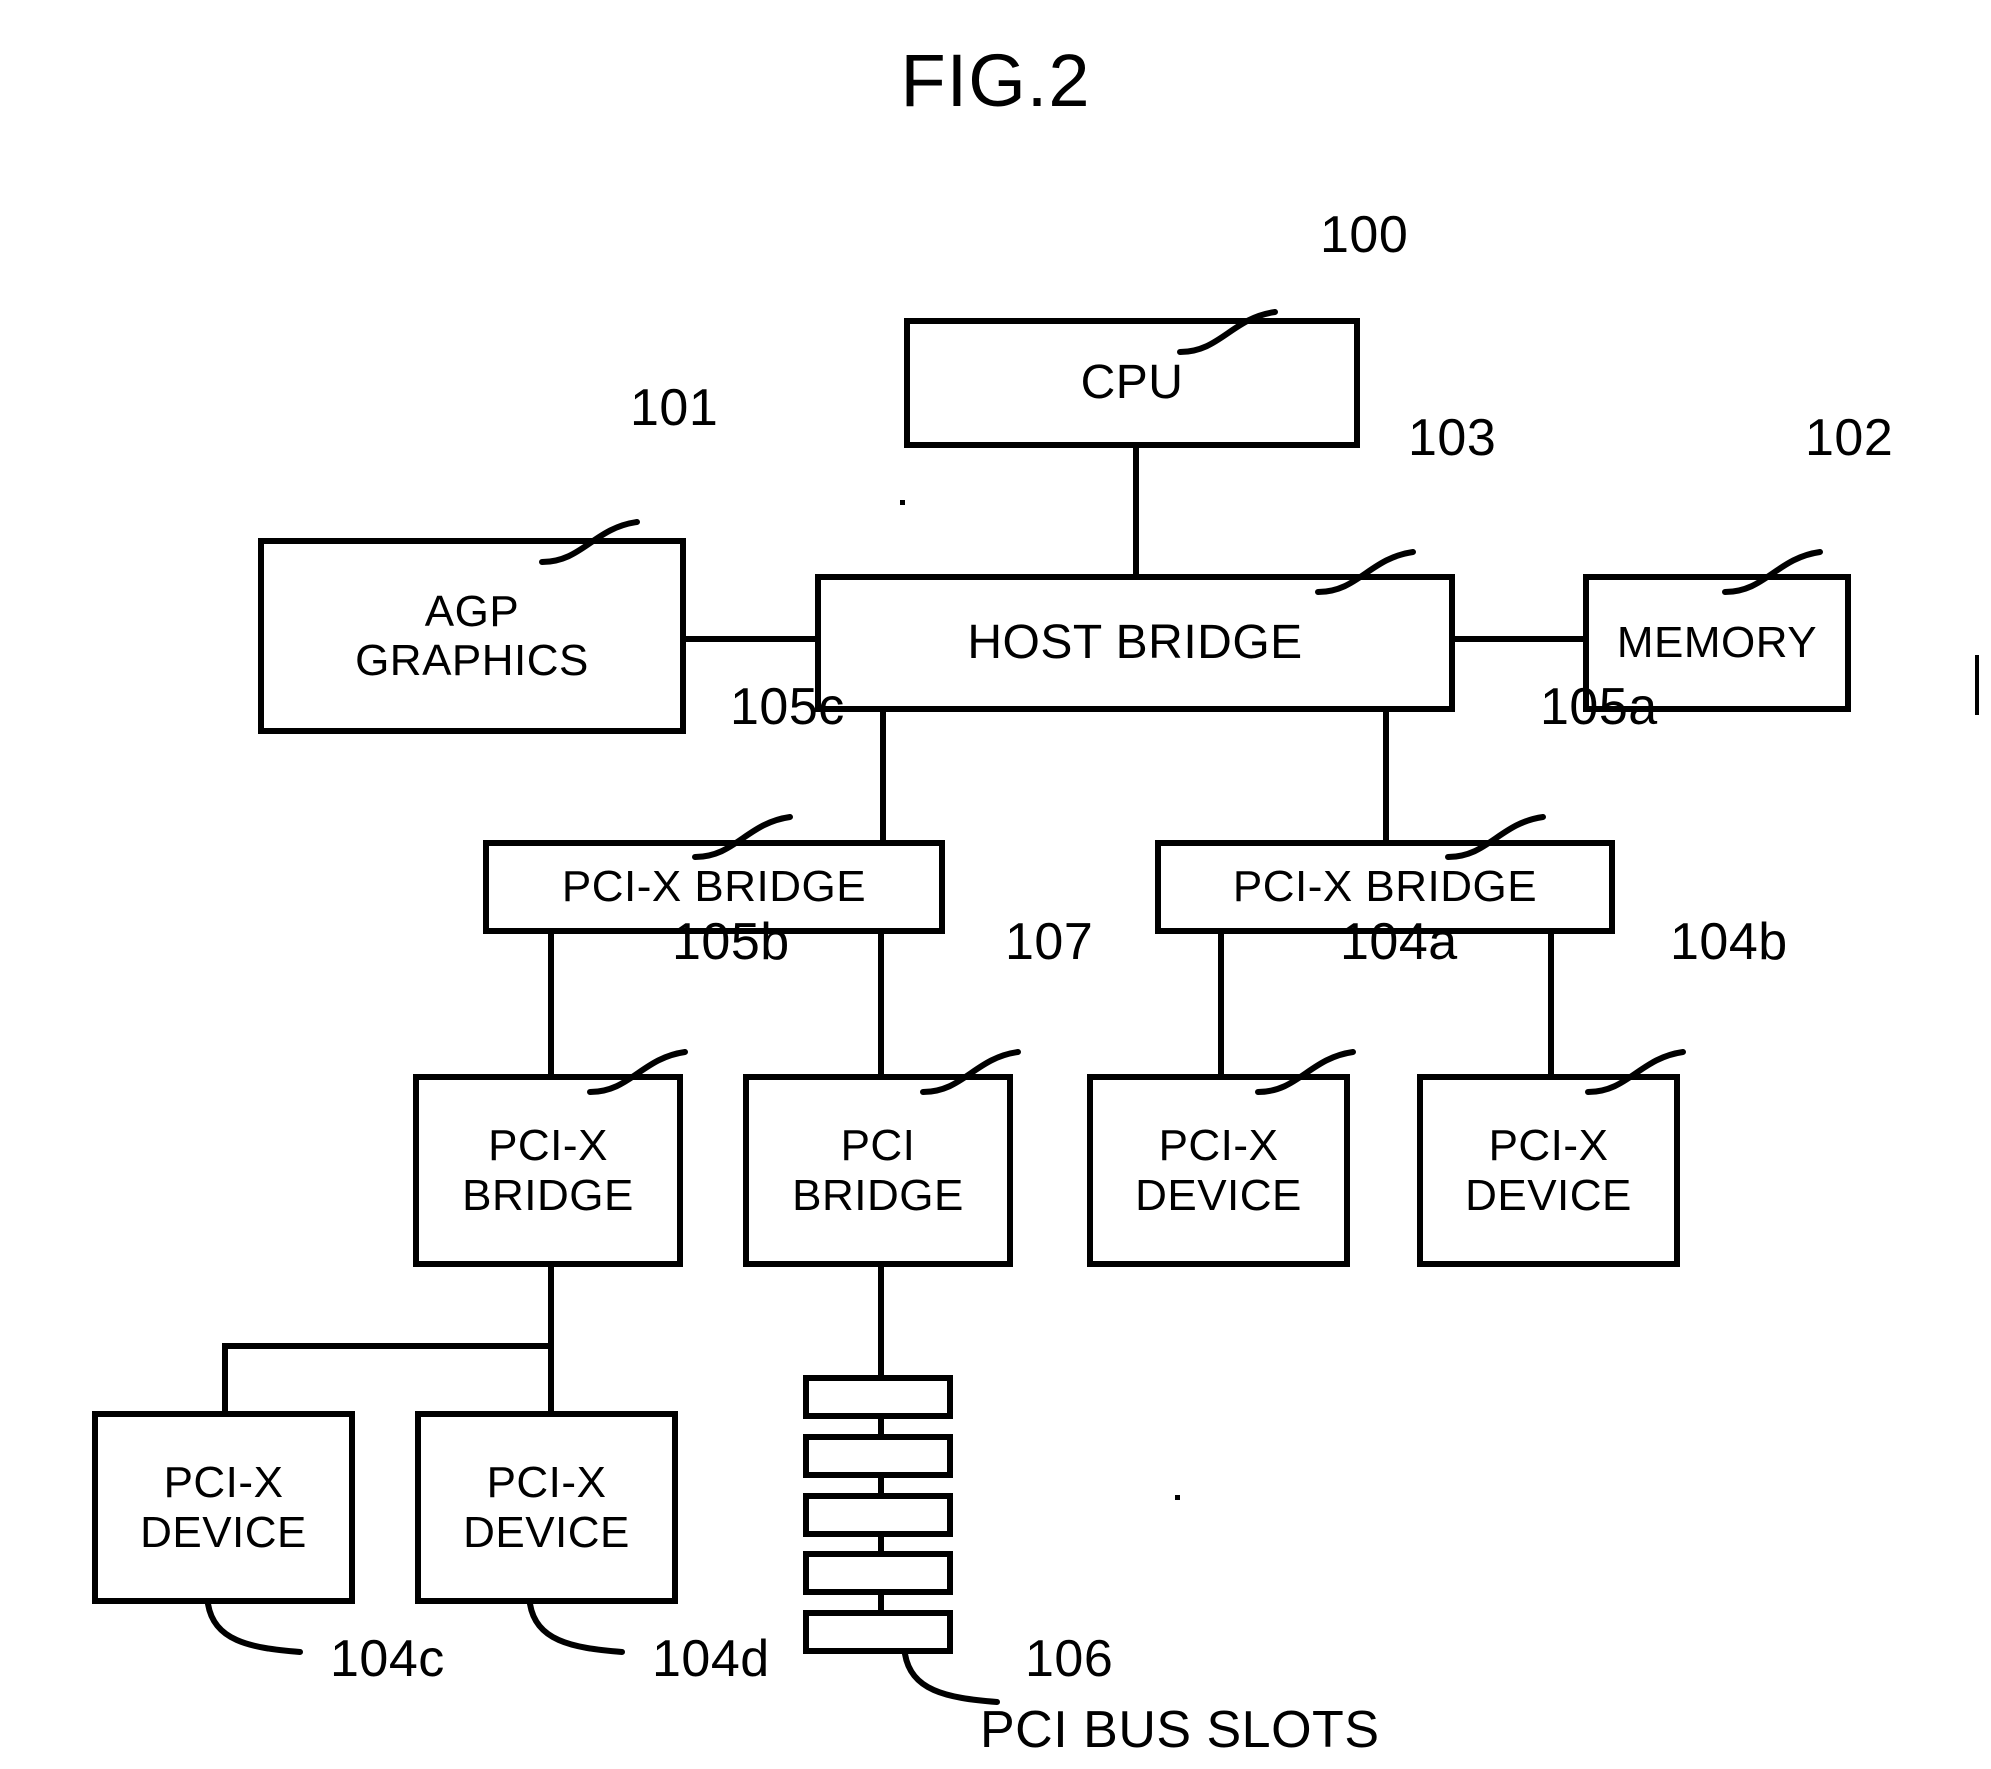  I want to click on ref-104b: 104b, so click(1729, 942).